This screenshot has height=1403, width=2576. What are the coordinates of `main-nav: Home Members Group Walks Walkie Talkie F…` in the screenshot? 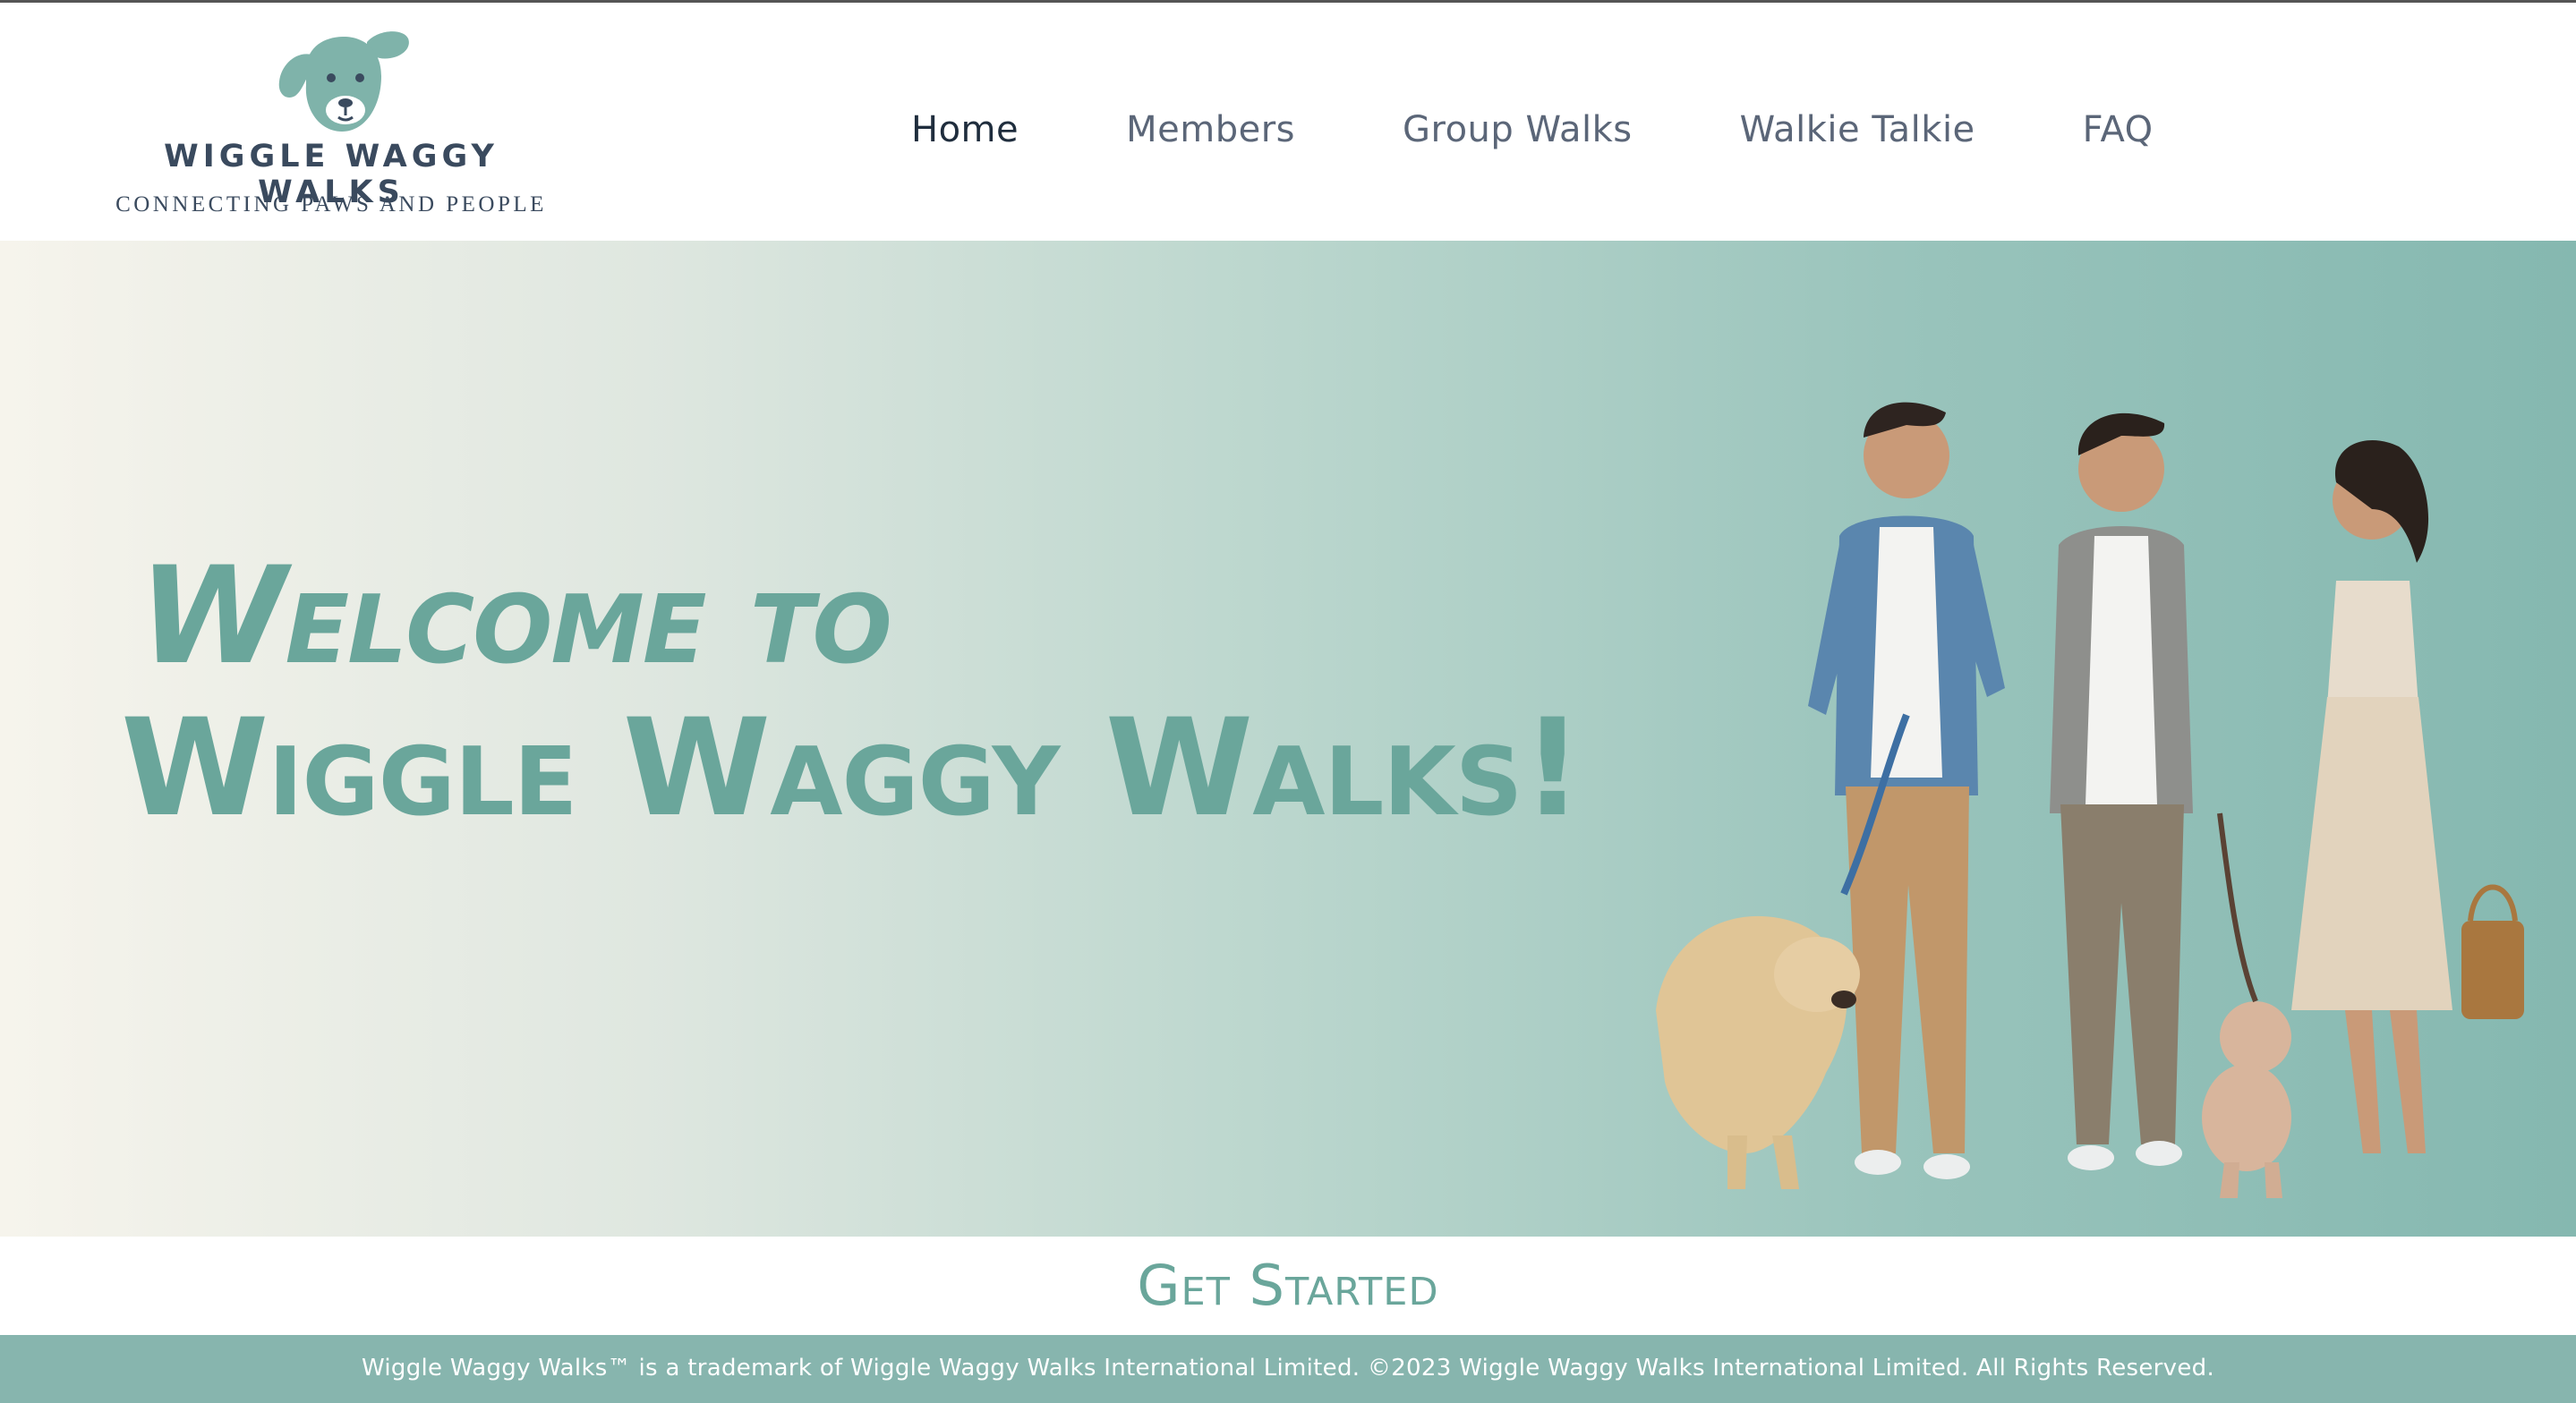 It's located at (1586, 130).